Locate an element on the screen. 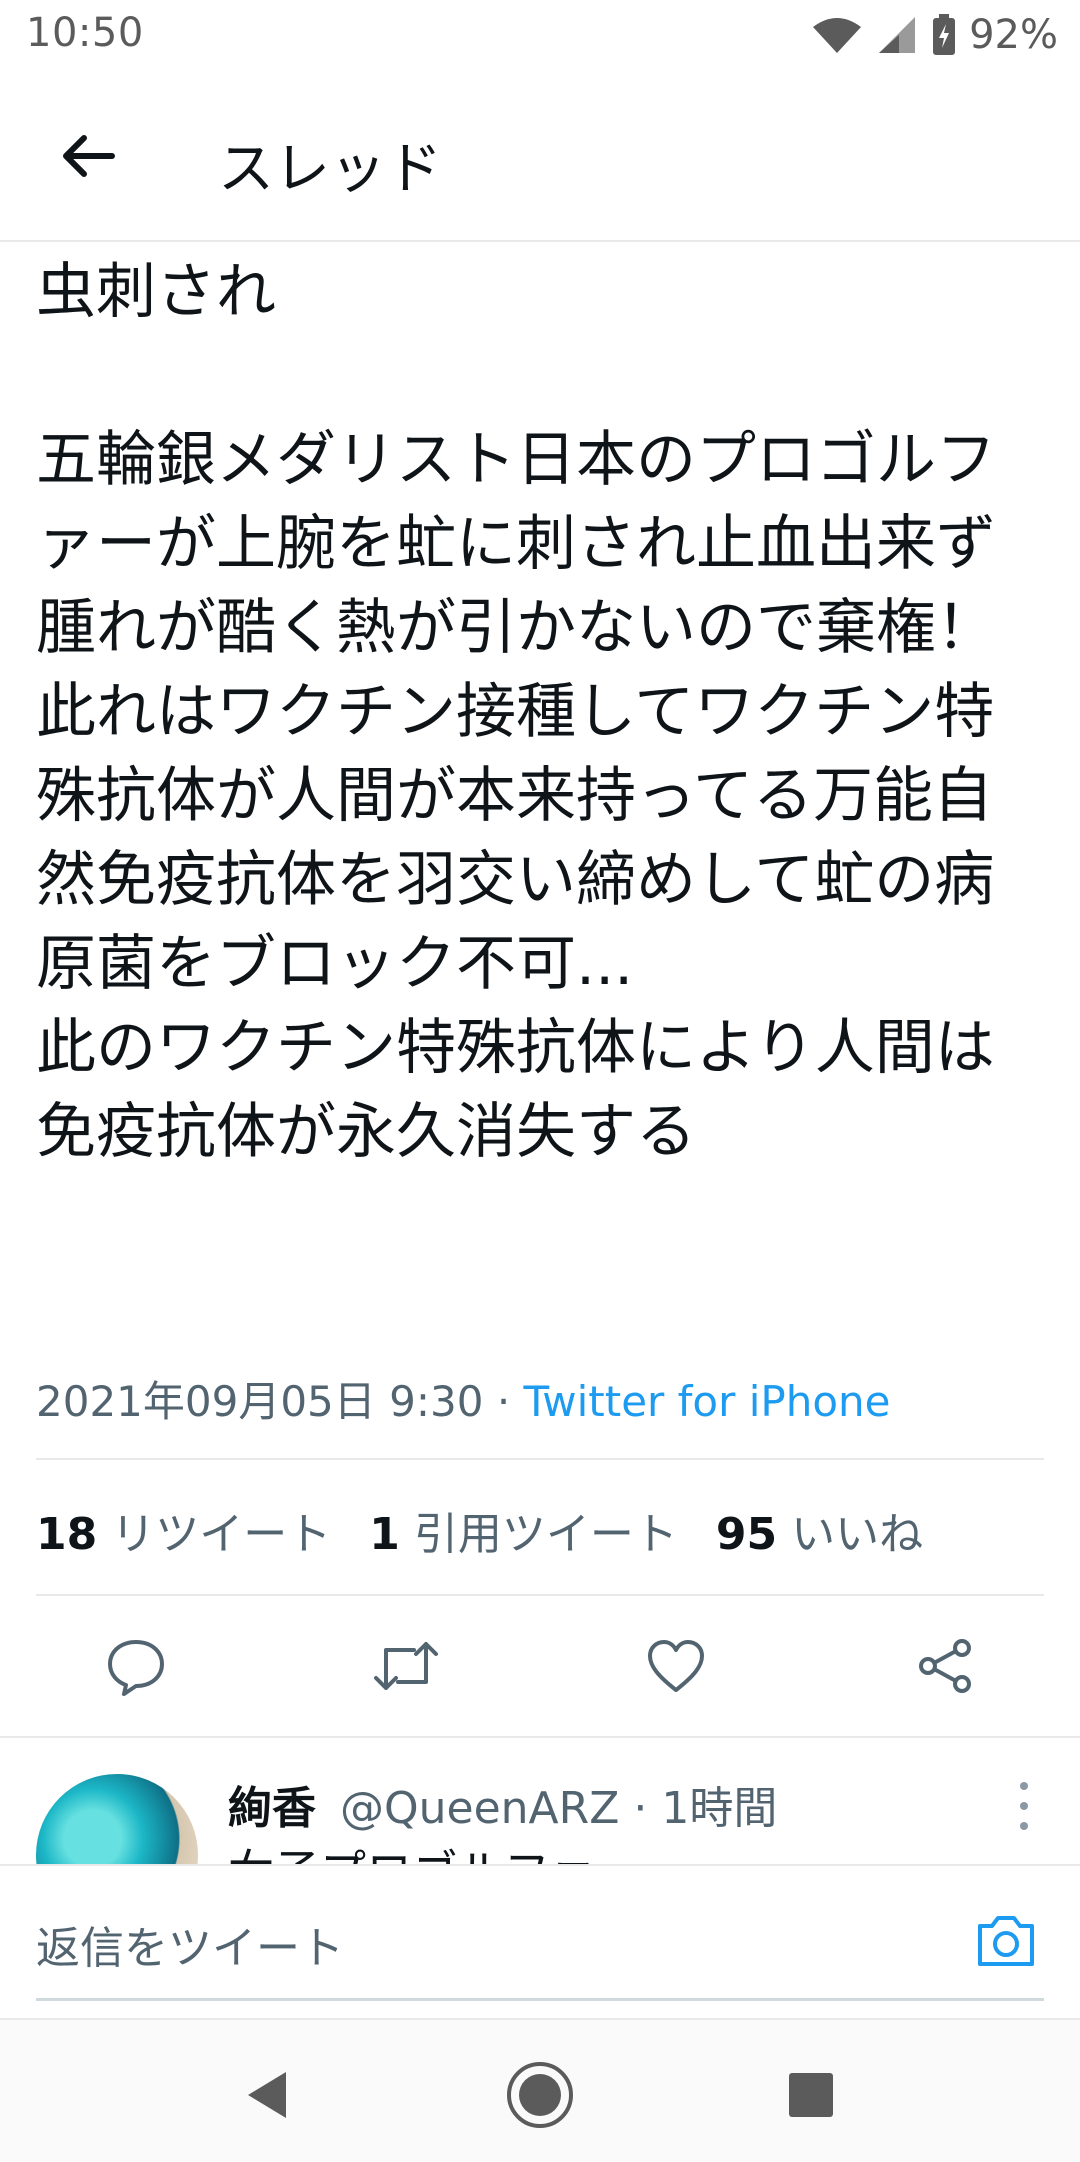 This screenshot has width=1080, height=2162. system-nav-bar is located at coordinates (540, 2090).